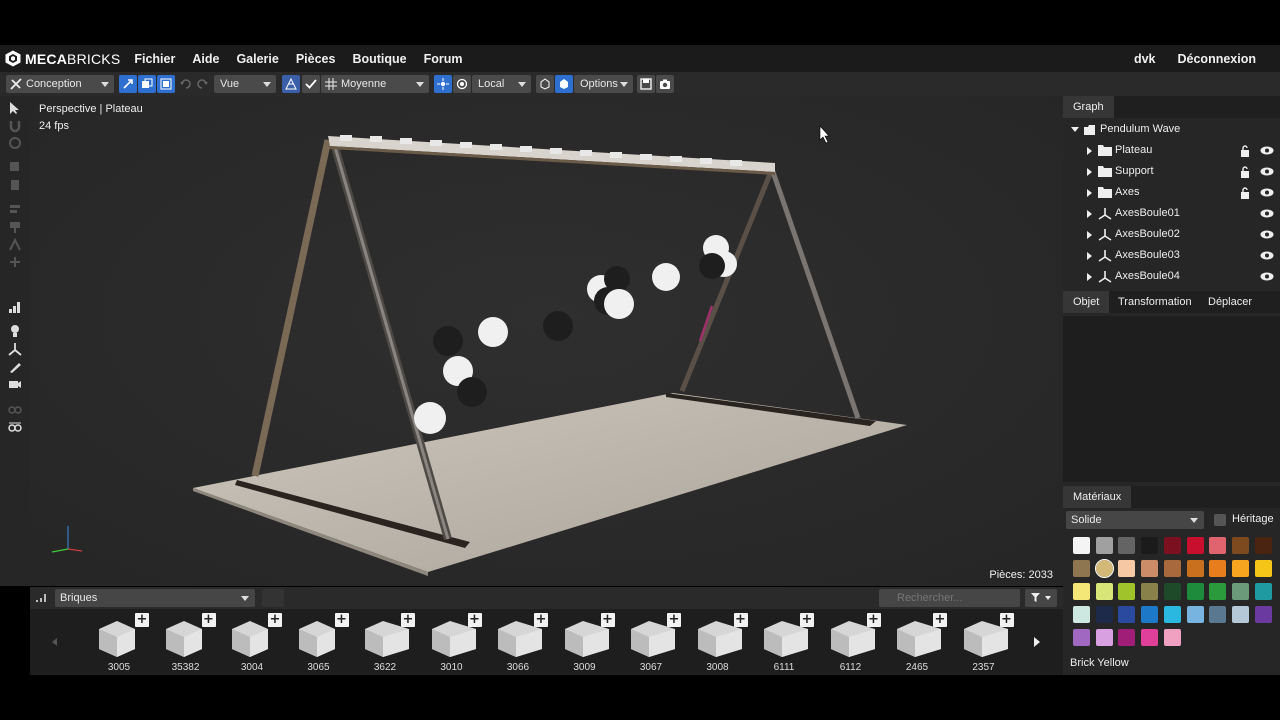  I want to click on flex-icon, so click(15, 262).